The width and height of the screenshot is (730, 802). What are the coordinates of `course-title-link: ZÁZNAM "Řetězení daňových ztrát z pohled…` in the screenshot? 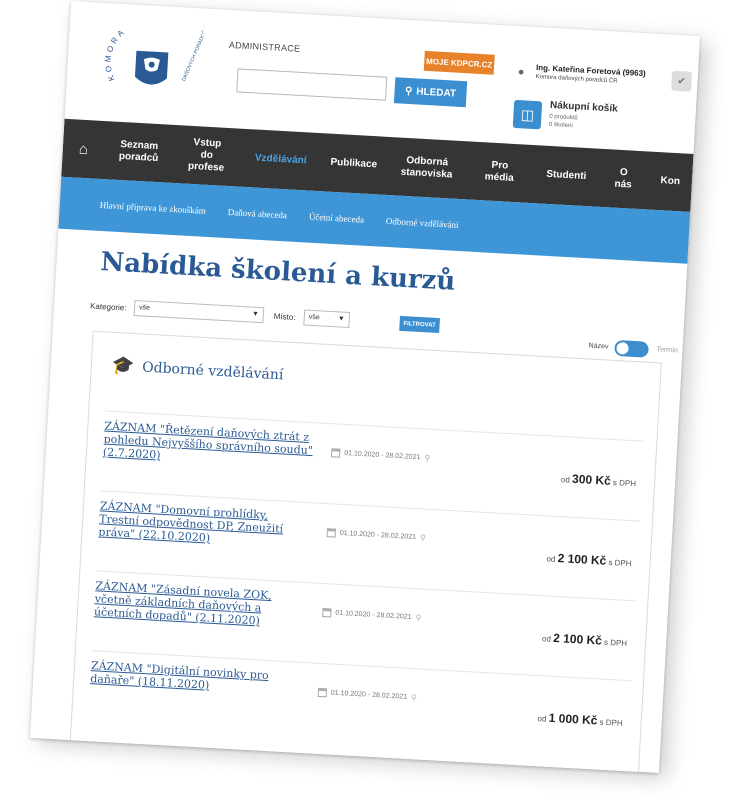 It's located at (209, 445).